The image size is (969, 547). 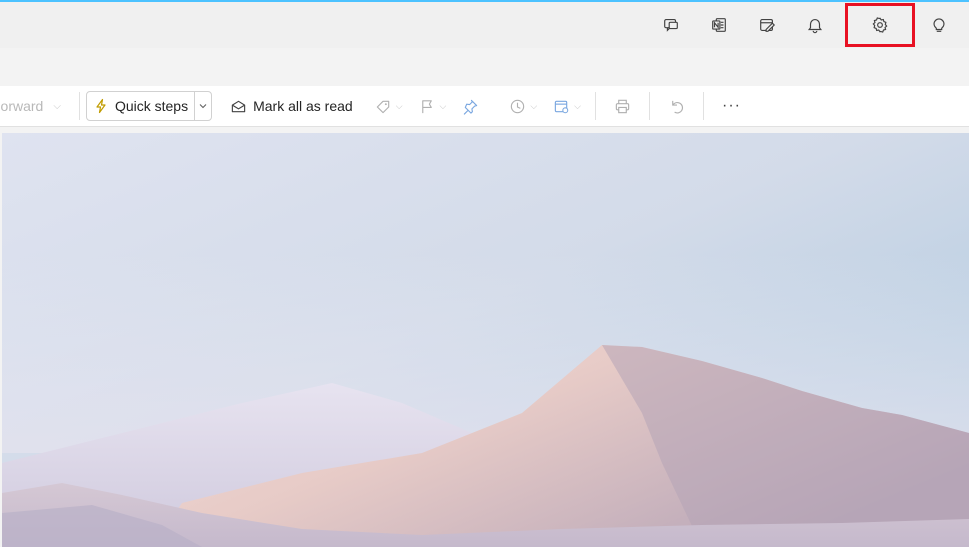 I want to click on tag-icon, so click(x=382, y=106).